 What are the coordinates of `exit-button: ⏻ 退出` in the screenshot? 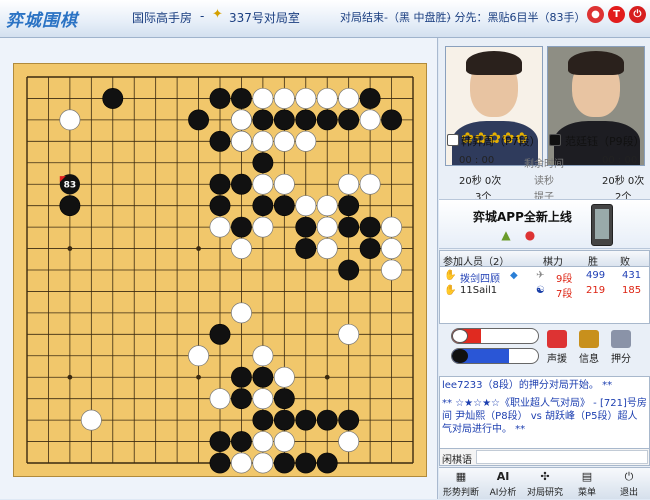 It's located at (629, 485).